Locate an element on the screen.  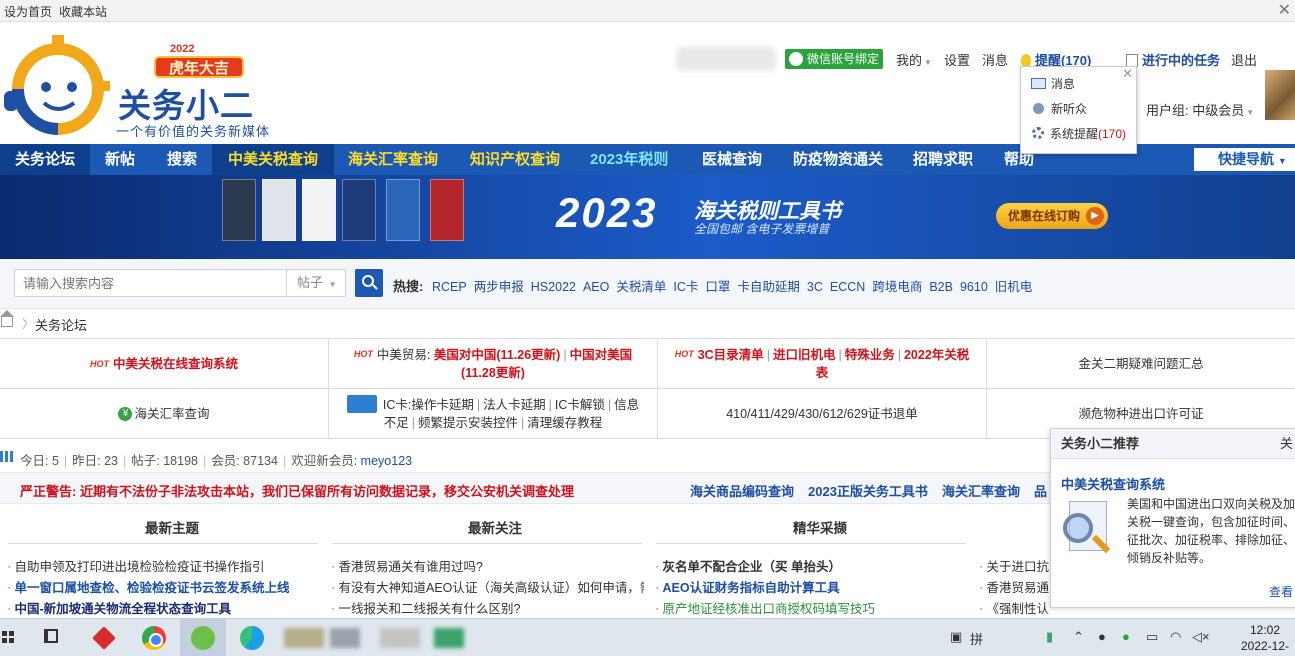
ime-icon: 拼 is located at coordinates (976, 638).